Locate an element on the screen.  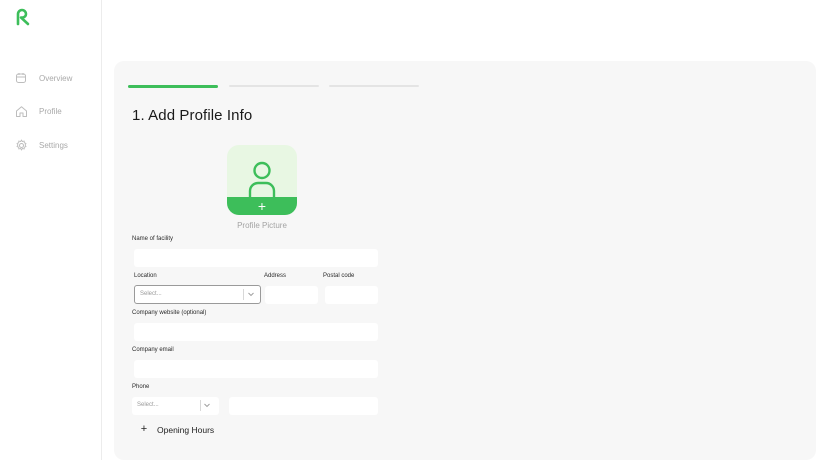
sidebar: Overview Profile Settings is located at coordinates (51, 230).